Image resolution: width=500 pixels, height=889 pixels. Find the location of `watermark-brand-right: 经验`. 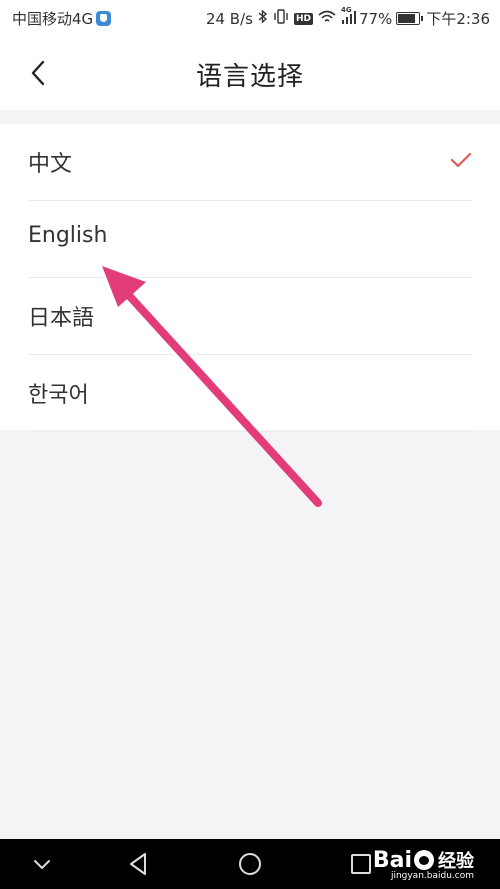

watermark-brand-right: 经验 is located at coordinates (456, 861).